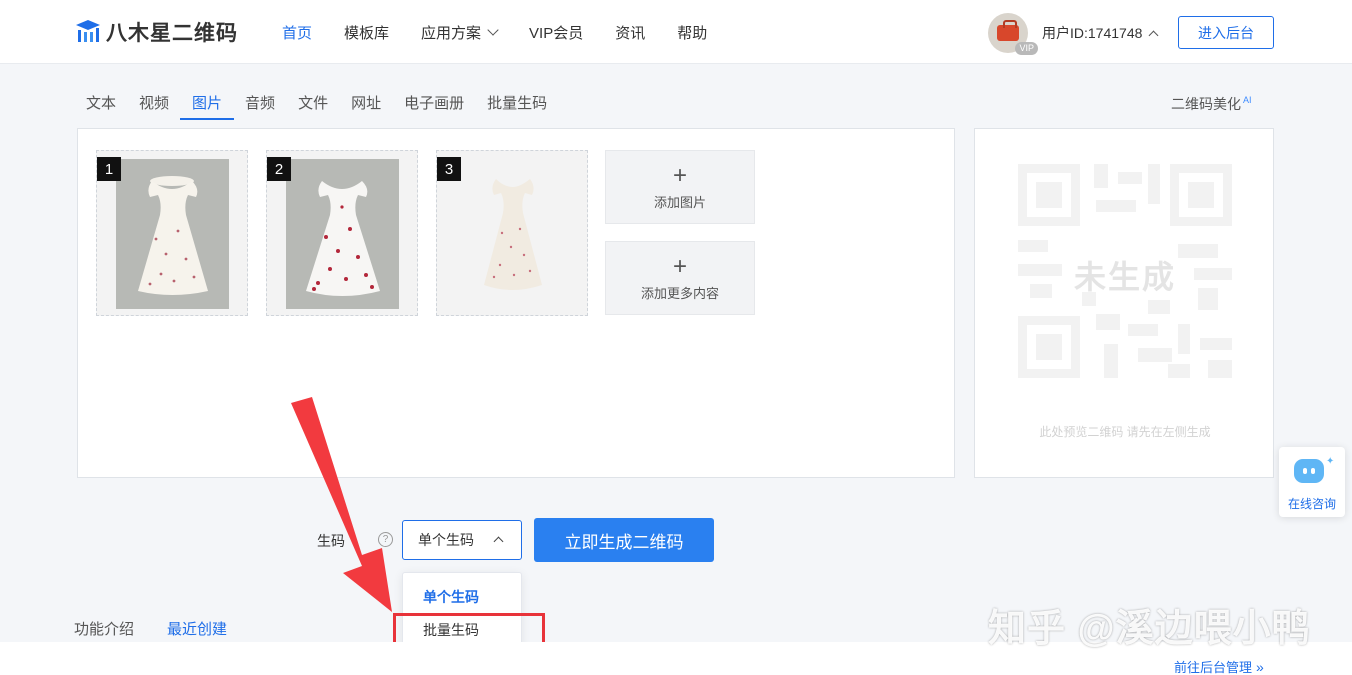 The width and height of the screenshot is (1352, 675). Describe the element at coordinates (1330, 461) in the screenshot. I see `sparkle-icon: ✦` at that location.